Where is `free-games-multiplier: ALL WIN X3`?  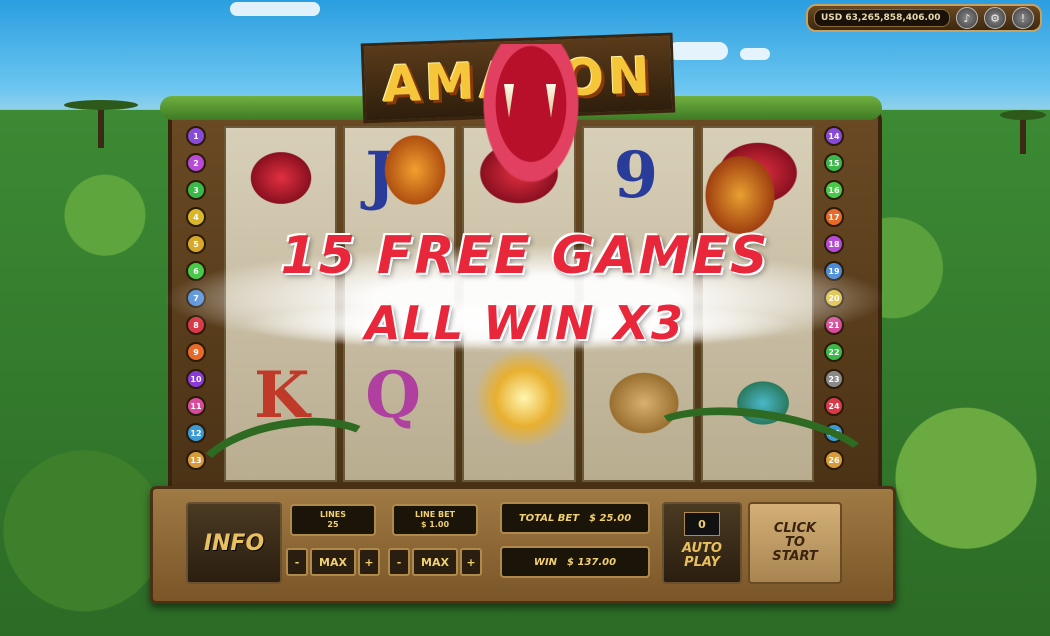 free-games-multiplier: ALL WIN X3 is located at coordinates (525, 323).